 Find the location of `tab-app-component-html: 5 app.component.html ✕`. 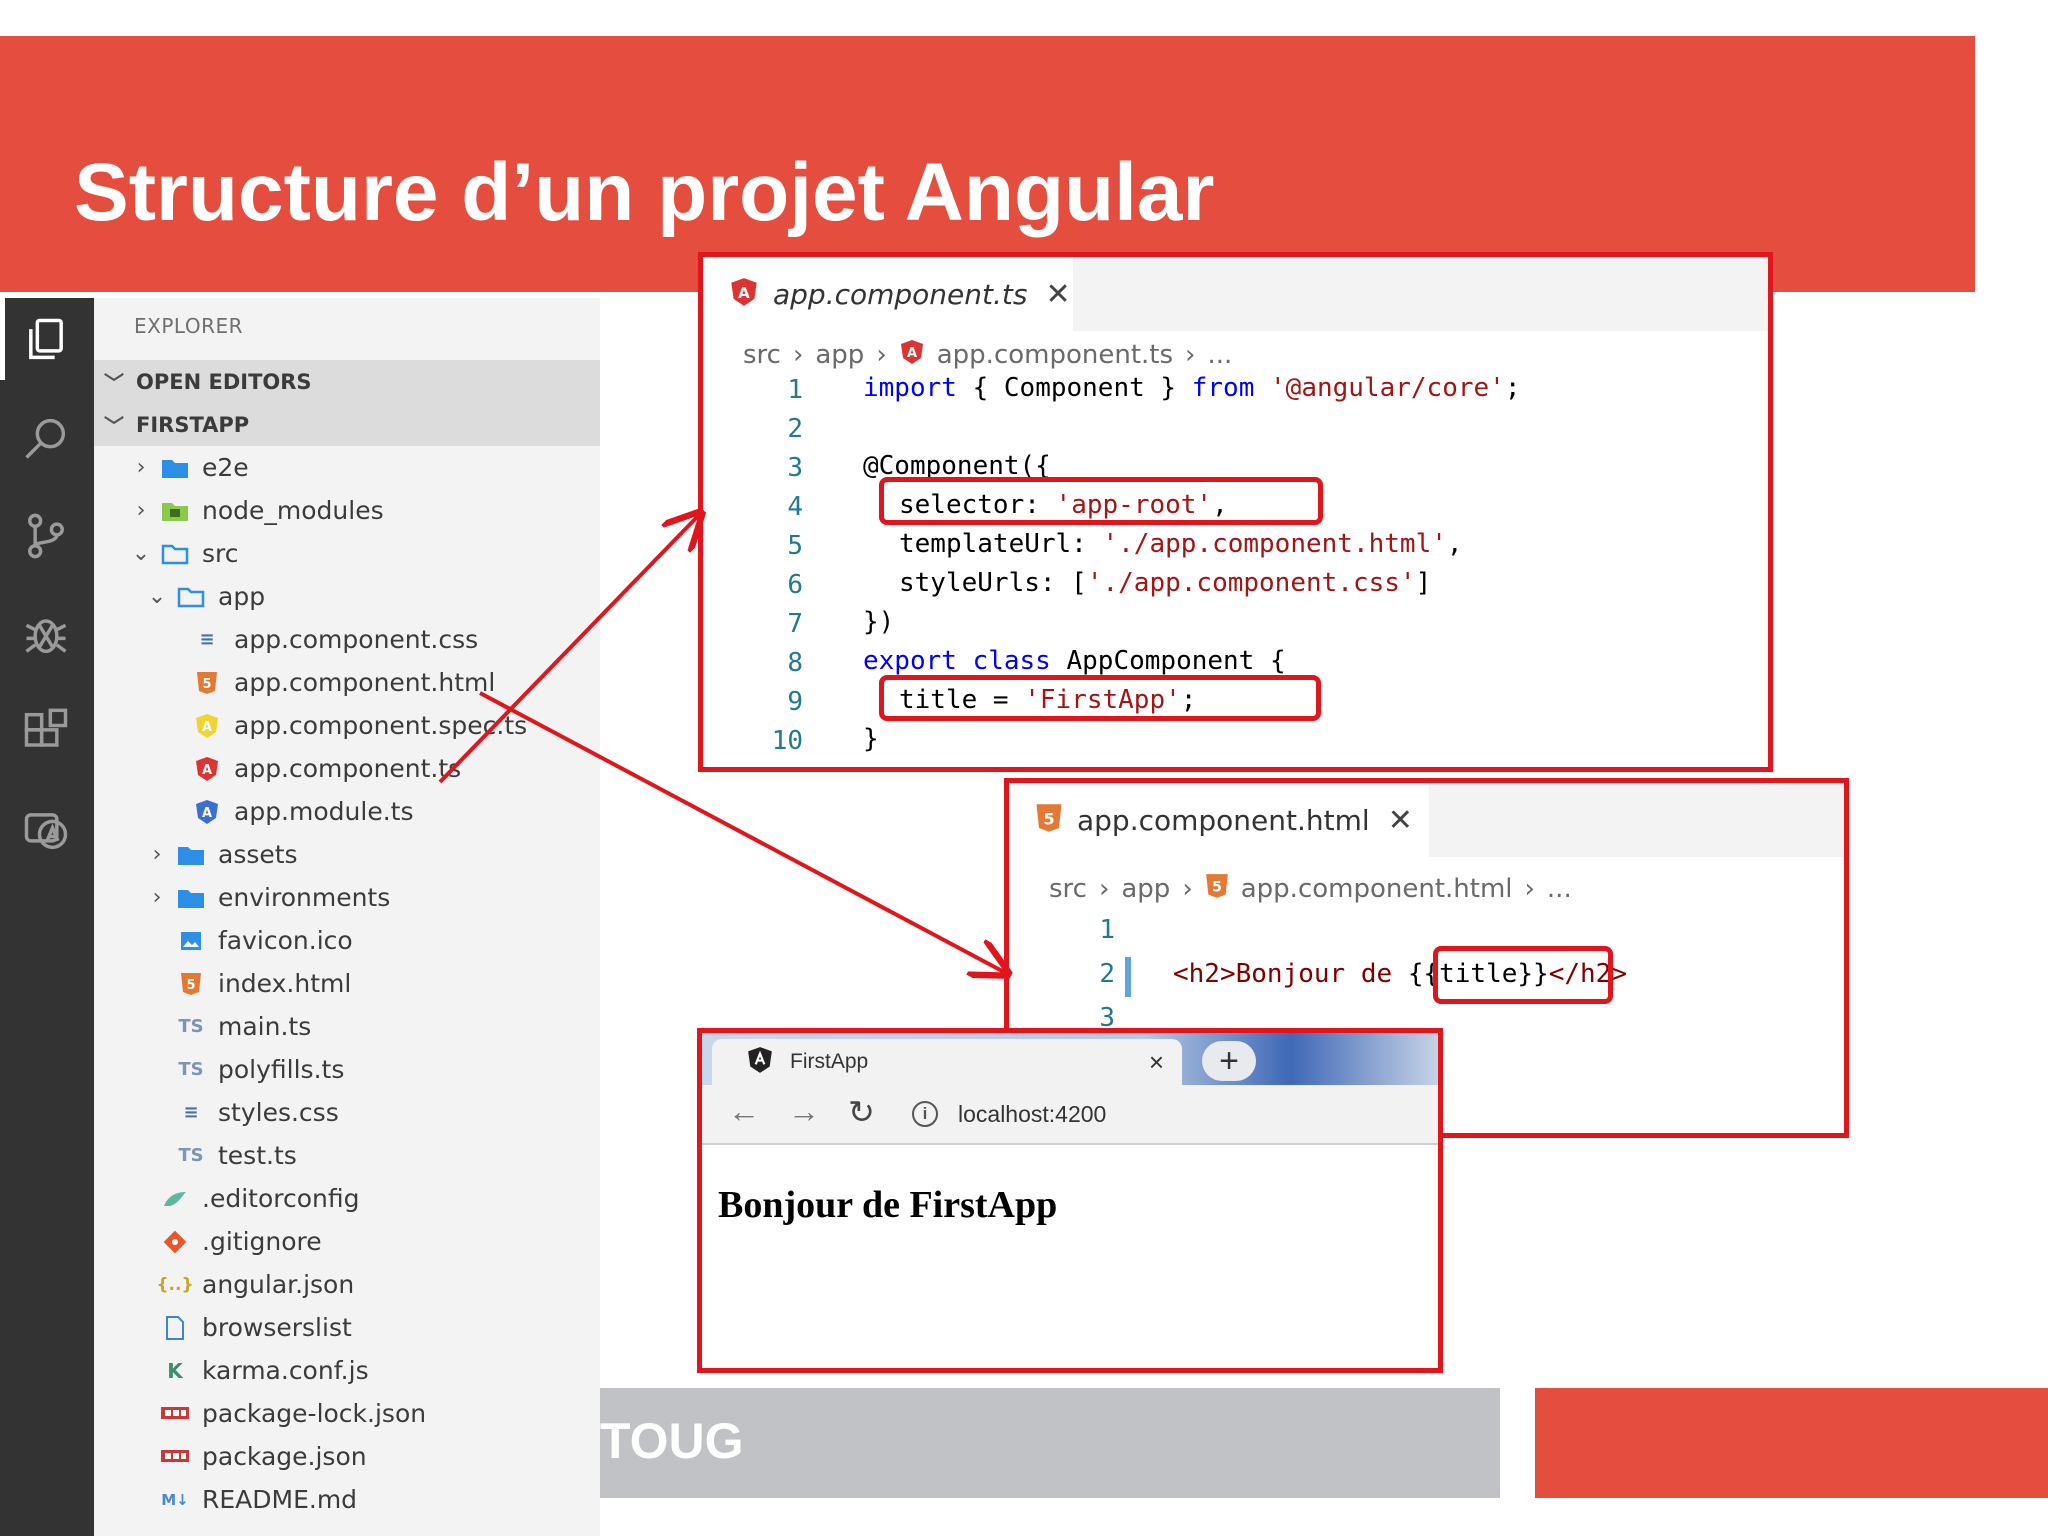

tab-app-component-html: 5 app.component.html ✕ is located at coordinates (1219, 820).